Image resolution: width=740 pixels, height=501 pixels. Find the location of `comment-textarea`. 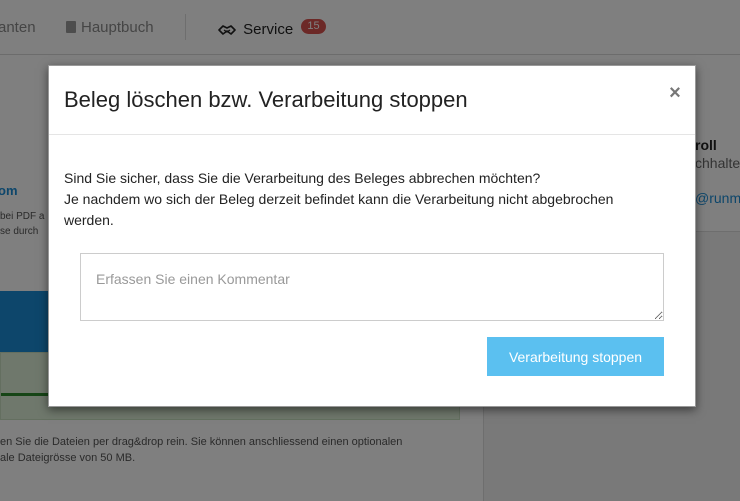

comment-textarea is located at coordinates (372, 287).